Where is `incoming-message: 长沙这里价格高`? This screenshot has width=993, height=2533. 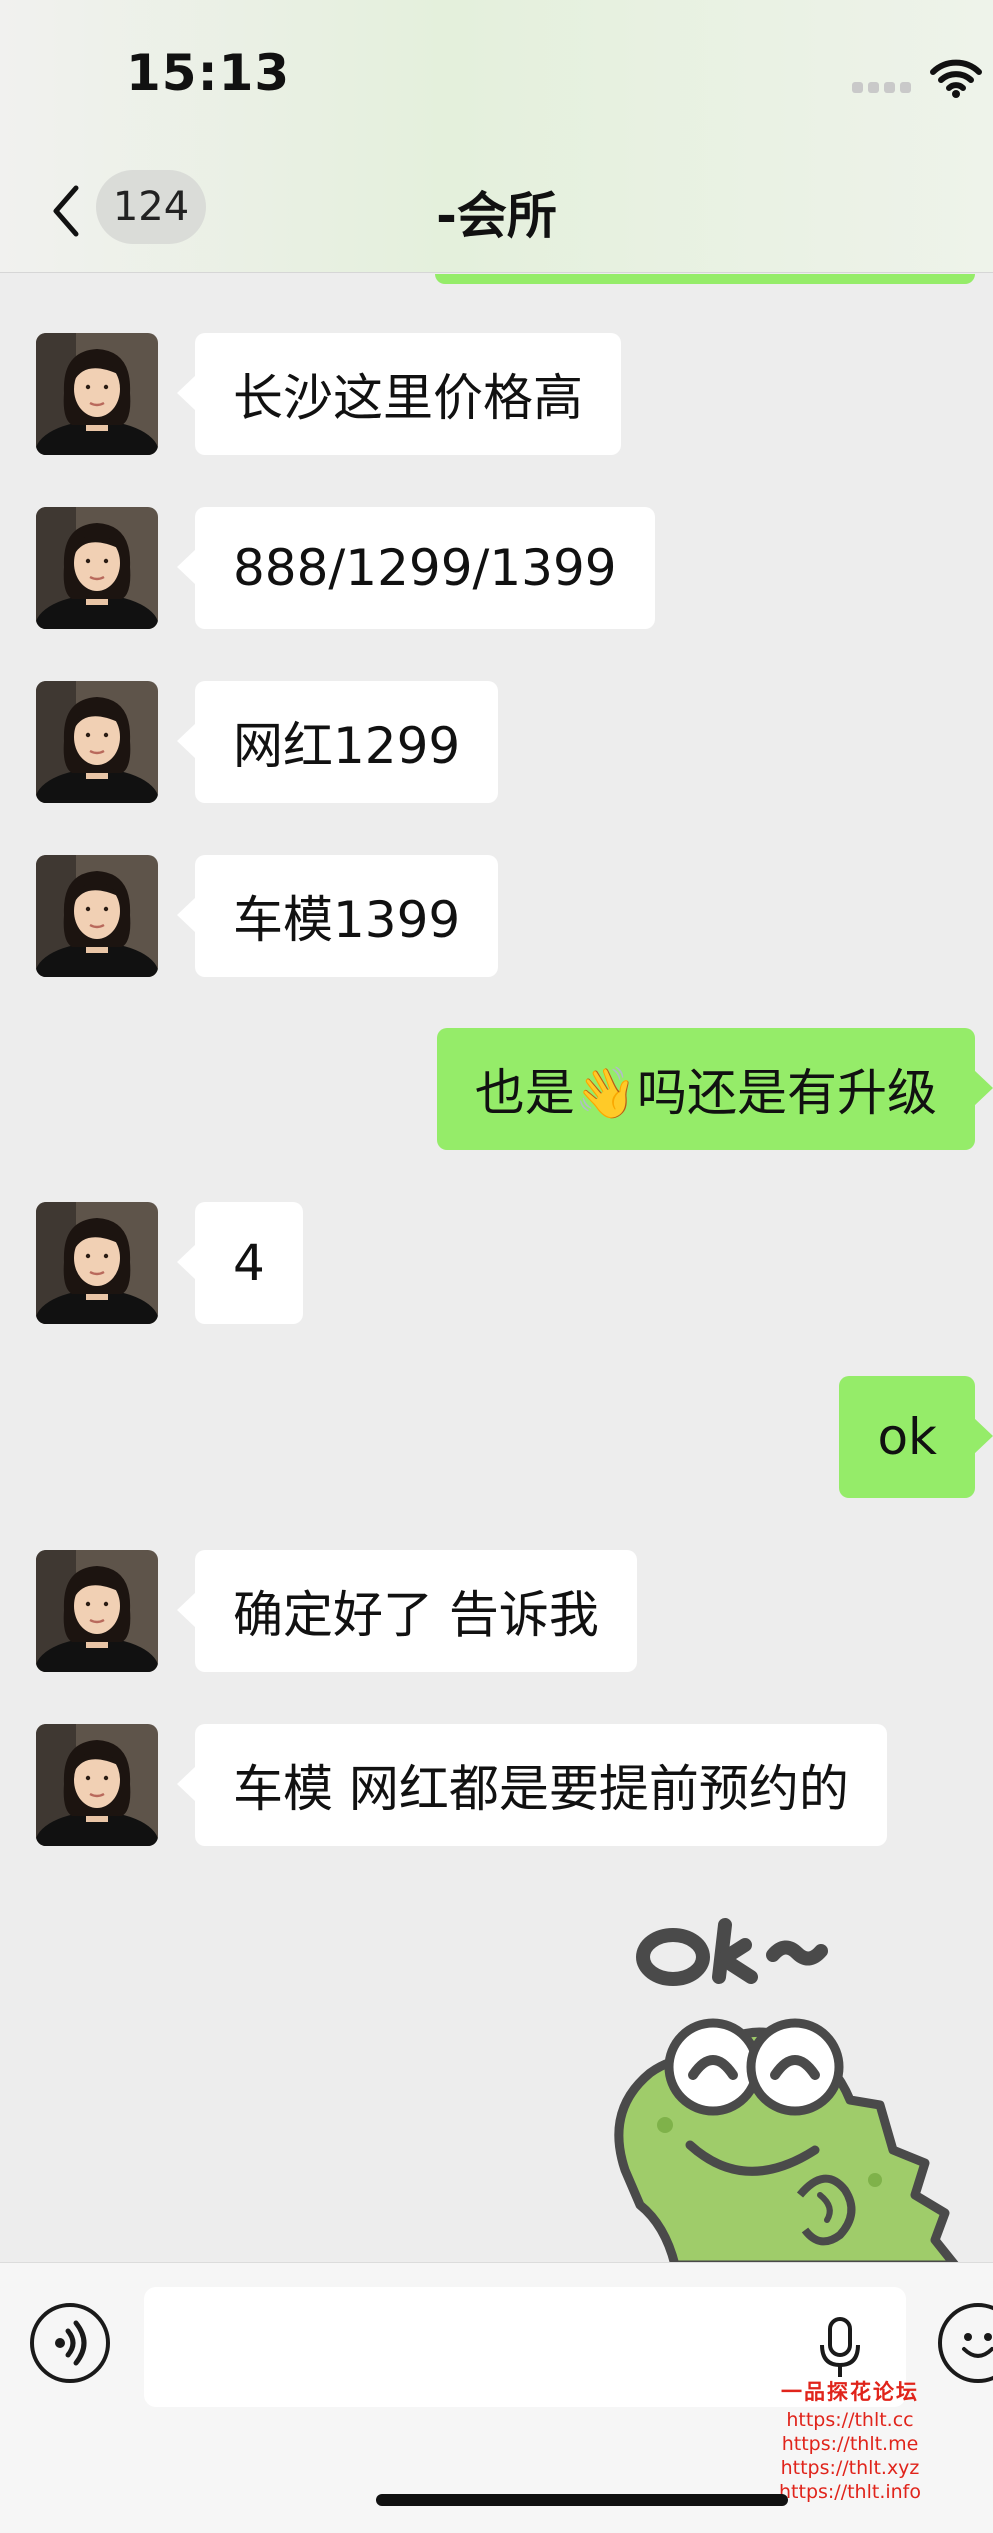
incoming-message: 长沙这里价格高 is located at coordinates (496, 394).